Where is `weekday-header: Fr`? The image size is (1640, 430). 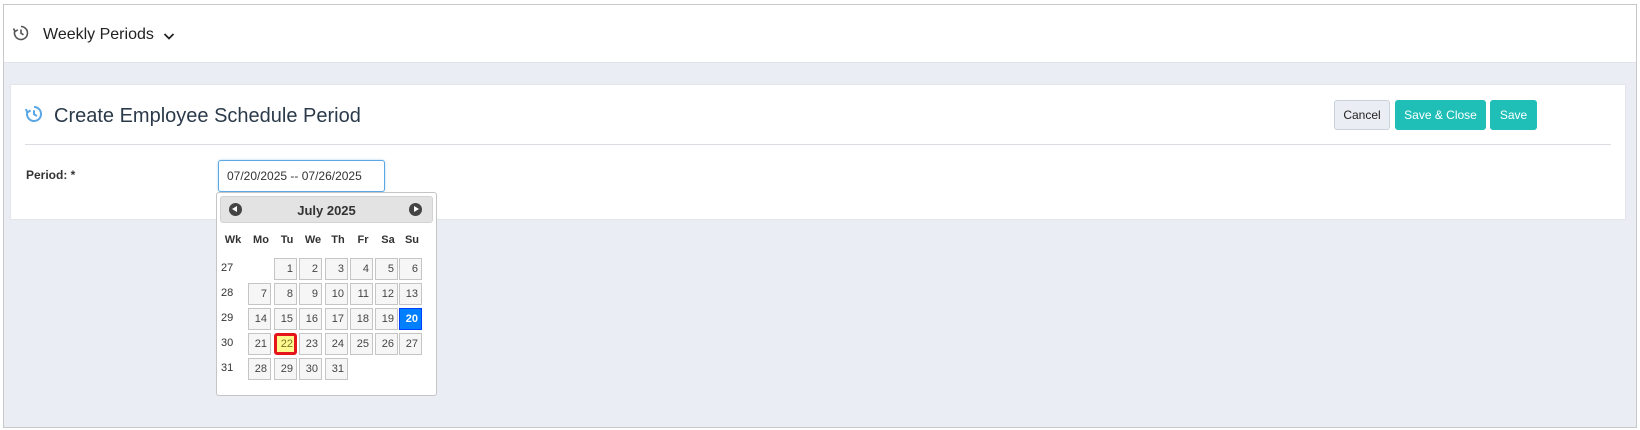 weekday-header: Fr is located at coordinates (363, 240).